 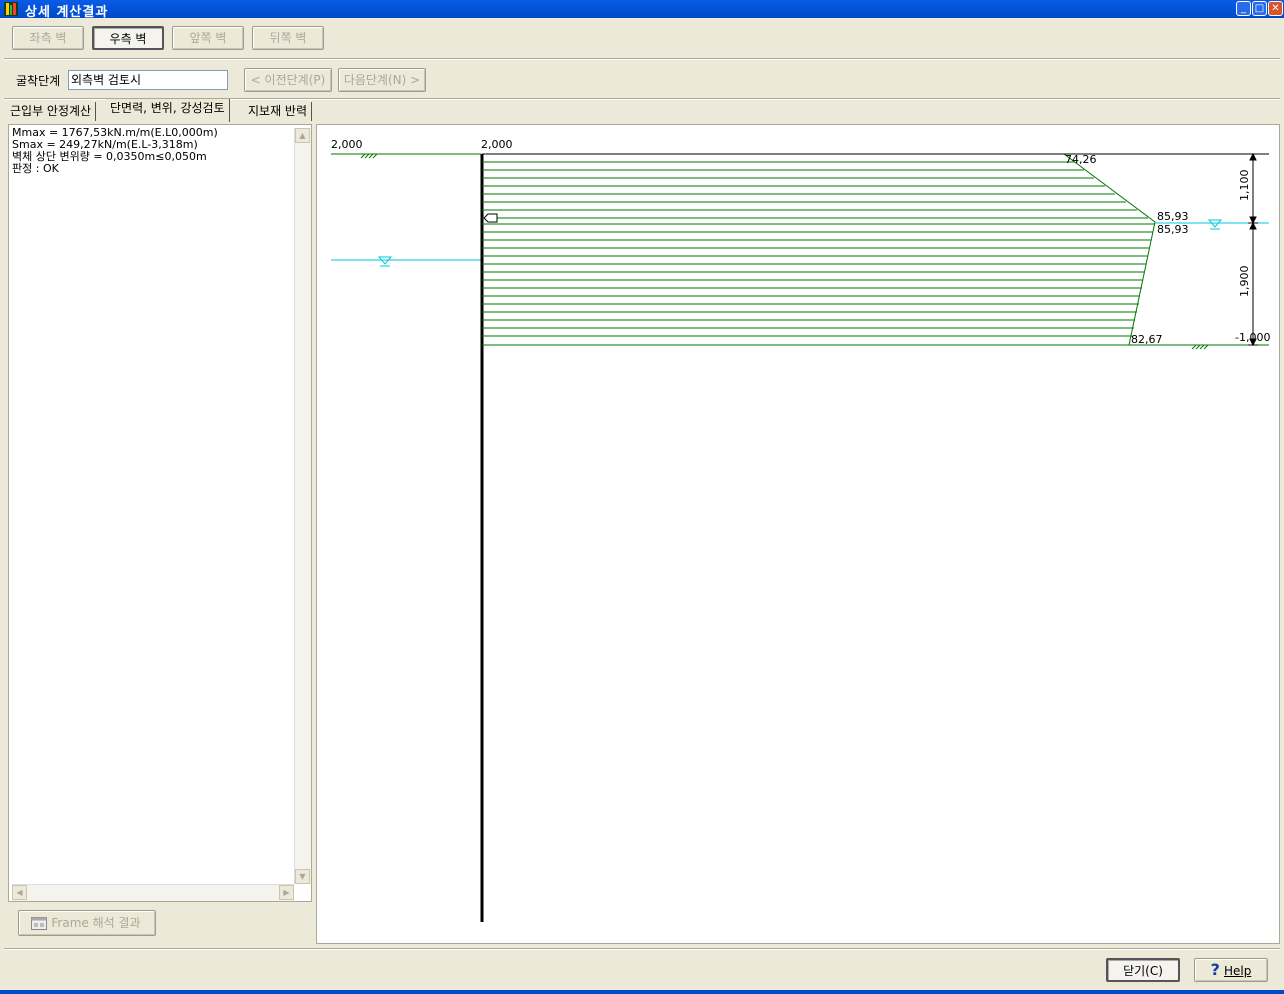 I want to click on wall-top-level-label: 2,000, so click(x=497, y=144).